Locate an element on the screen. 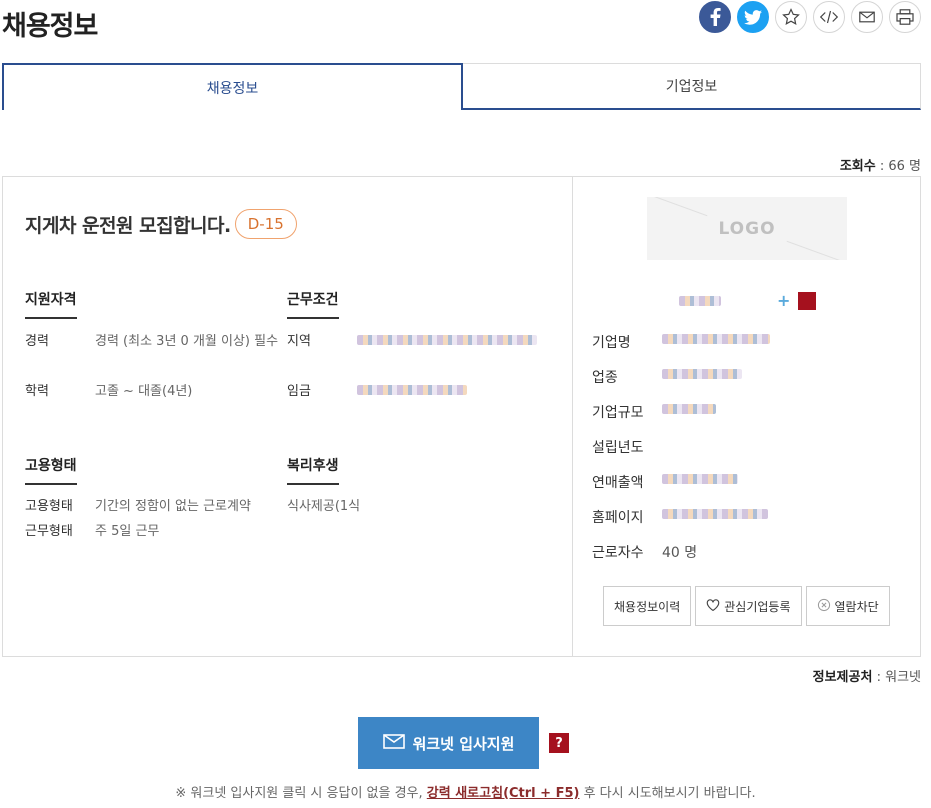 The image size is (931, 808). tab-company-info: 기업정보 is located at coordinates (692, 86).